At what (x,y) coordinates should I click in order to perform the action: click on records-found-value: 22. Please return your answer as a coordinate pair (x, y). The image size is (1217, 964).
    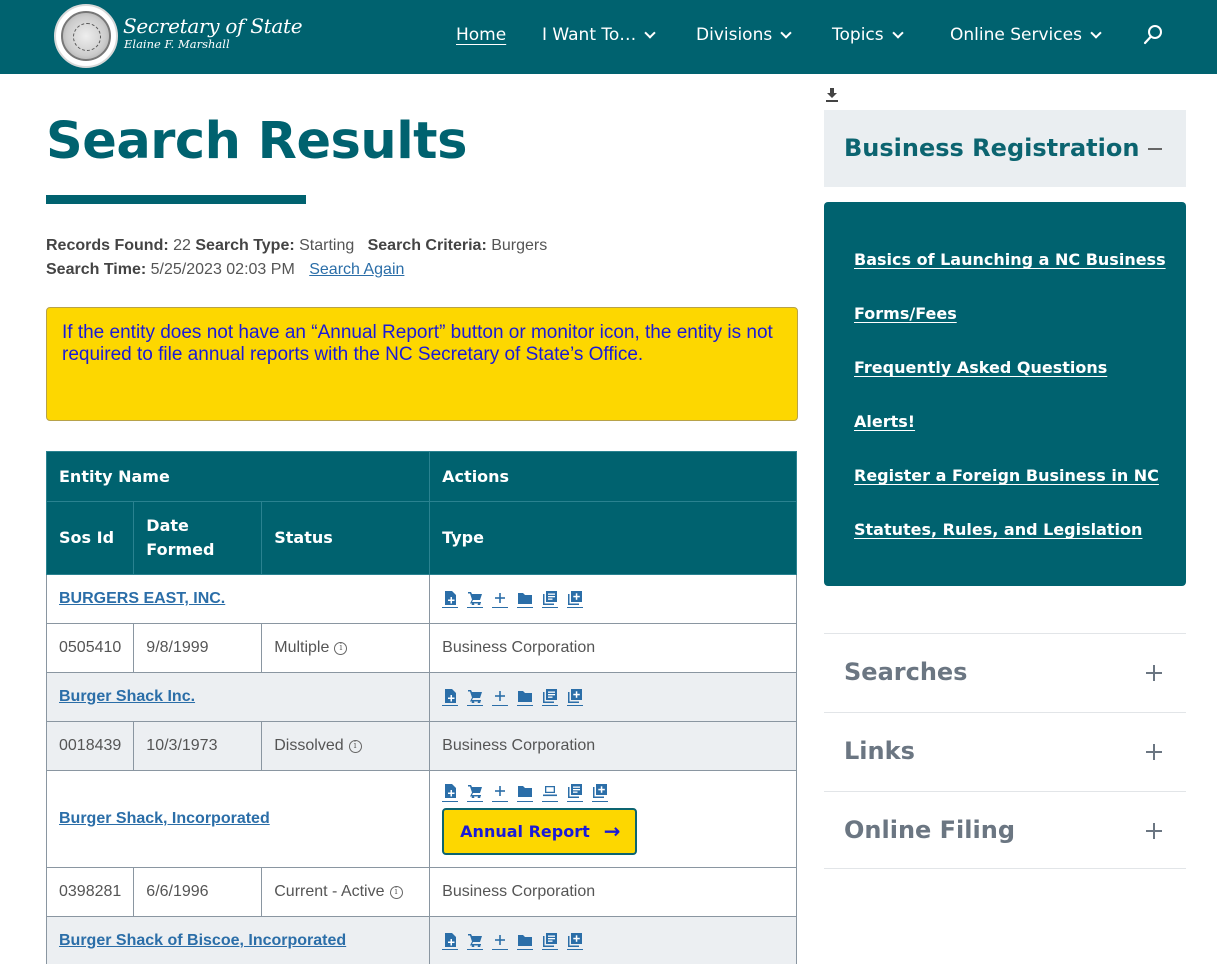
    Looking at the image, I should click on (182, 245).